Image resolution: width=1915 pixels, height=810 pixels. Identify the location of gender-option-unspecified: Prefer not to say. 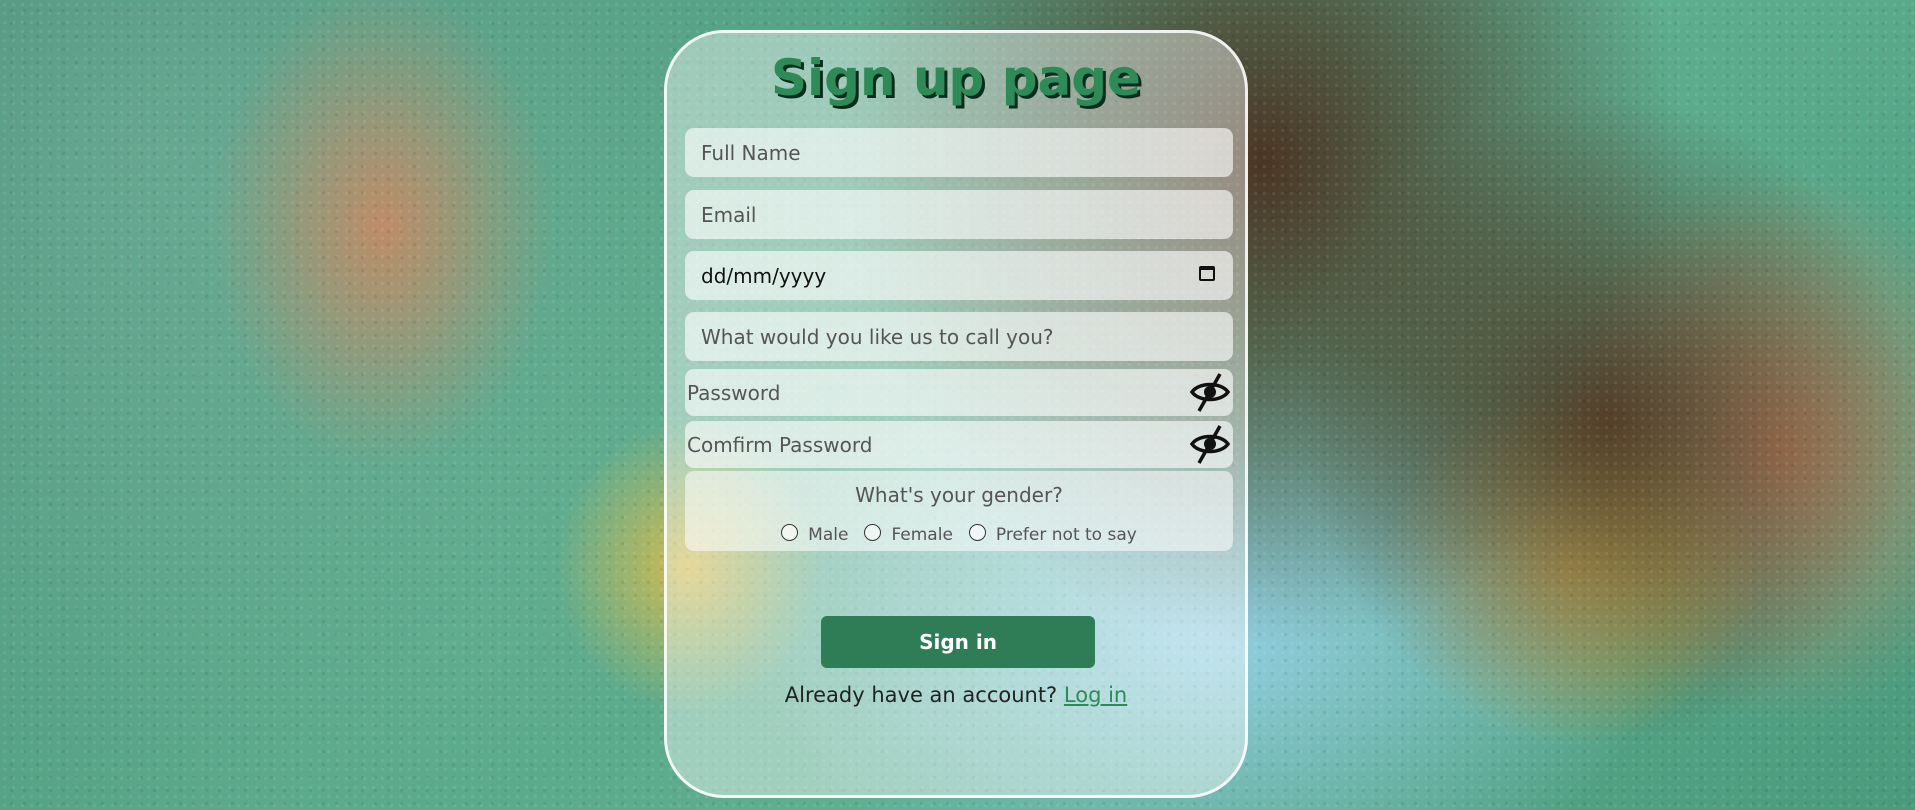
(1052, 534).